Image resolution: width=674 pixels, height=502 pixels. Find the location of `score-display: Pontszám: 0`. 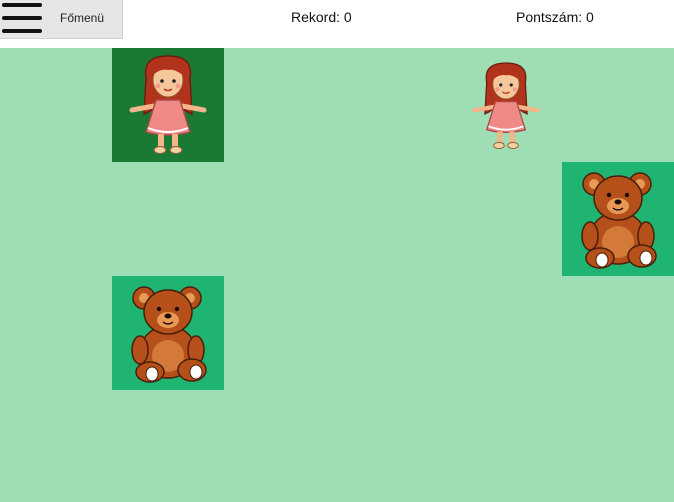

score-display: Pontszám: 0 is located at coordinates (555, 17).